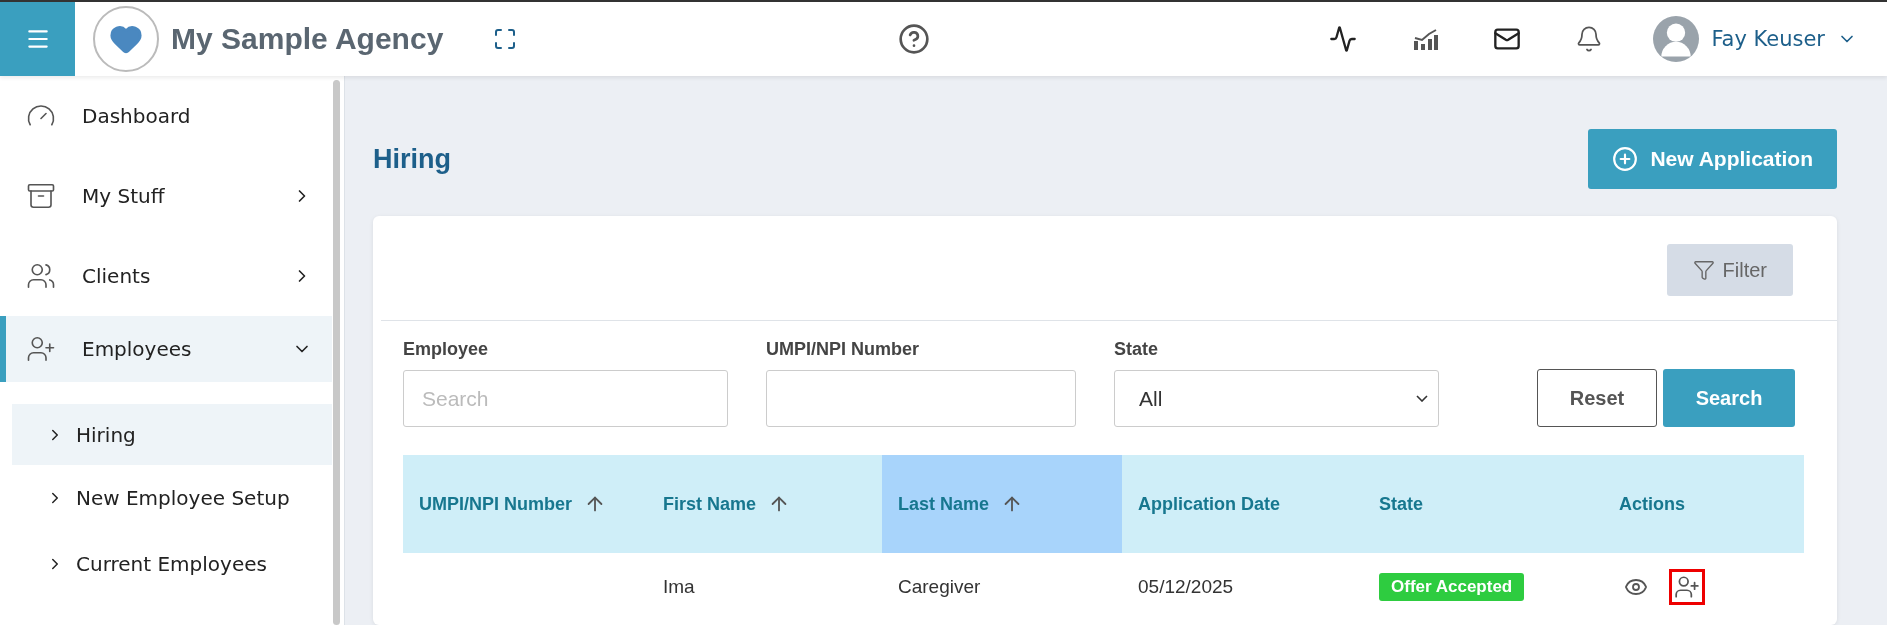  What do you see at coordinates (939, 587) in the screenshot?
I see `table-cell-text: Caregiver` at bounding box center [939, 587].